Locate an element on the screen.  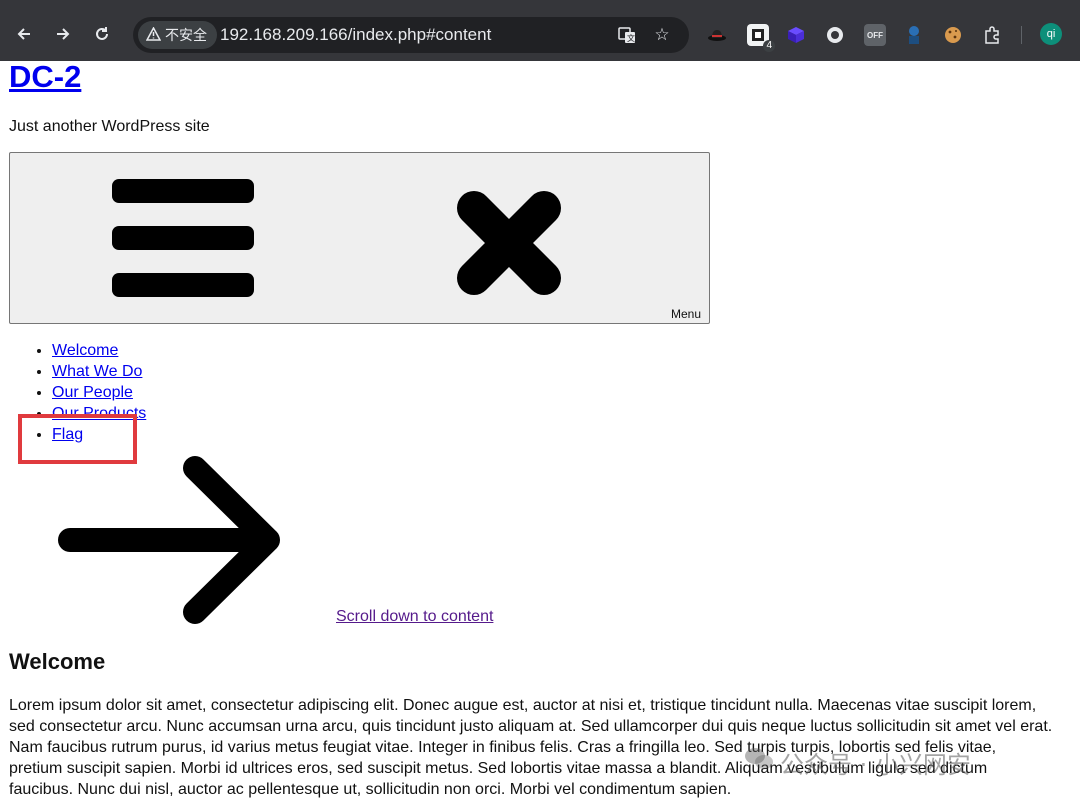
extension-badge: 4 is located at coordinates (769, 46).